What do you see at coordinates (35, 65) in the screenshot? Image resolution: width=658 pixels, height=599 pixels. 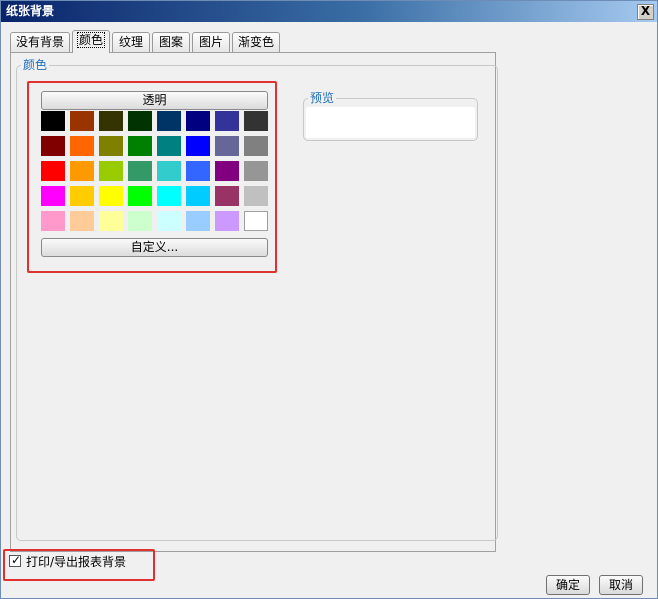 I see `color-group-legend: 颜色` at bounding box center [35, 65].